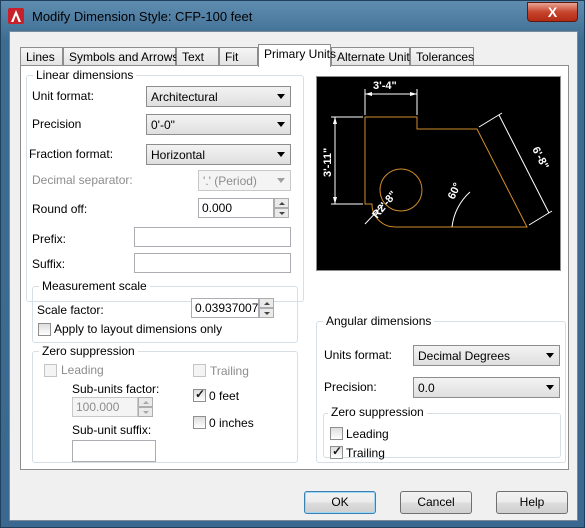 This screenshot has height=528, width=585. What do you see at coordinates (82, 180) in the screenshot?
I see `decimal-separator-label: Decimal separator:` at bounding box center [82, 180].